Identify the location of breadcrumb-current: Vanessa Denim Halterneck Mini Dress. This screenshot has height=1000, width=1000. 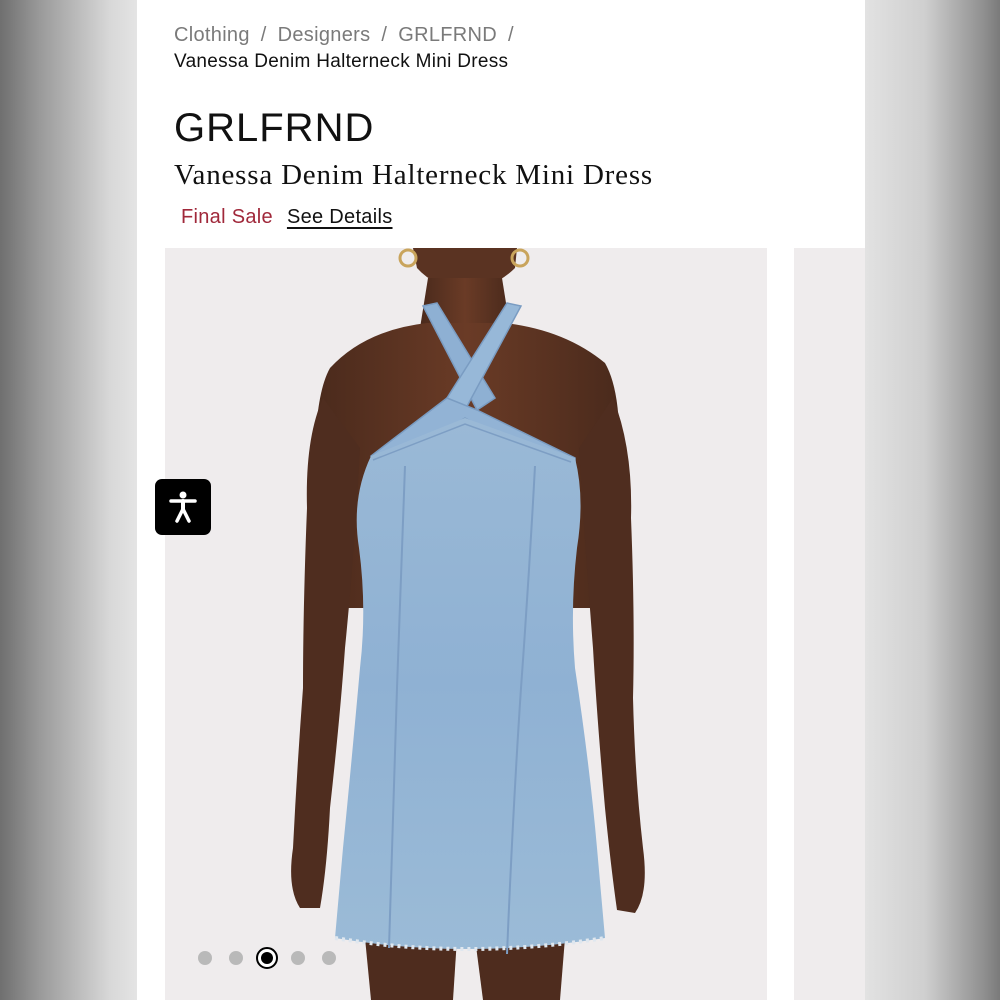
(341, 61).